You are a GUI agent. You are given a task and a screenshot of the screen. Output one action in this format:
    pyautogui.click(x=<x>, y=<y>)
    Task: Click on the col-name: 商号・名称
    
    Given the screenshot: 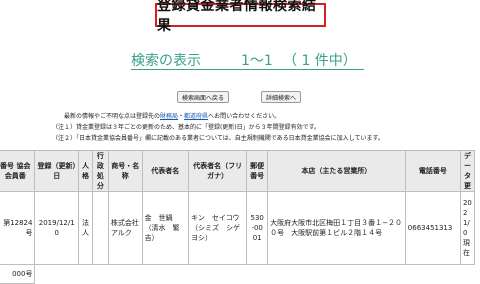 What is the action you would take?
    pyautogui.click(x=125, y=171)
    